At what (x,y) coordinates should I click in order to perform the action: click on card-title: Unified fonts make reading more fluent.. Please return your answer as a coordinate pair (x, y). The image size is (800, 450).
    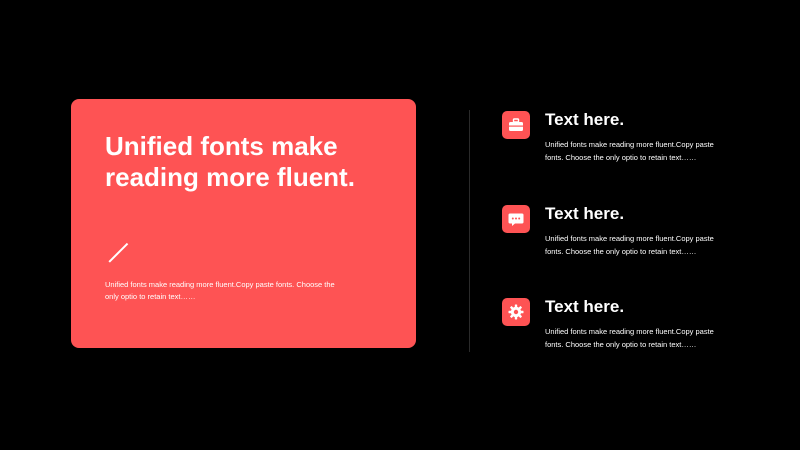
    Looking at the image, I should click on (230, 161).